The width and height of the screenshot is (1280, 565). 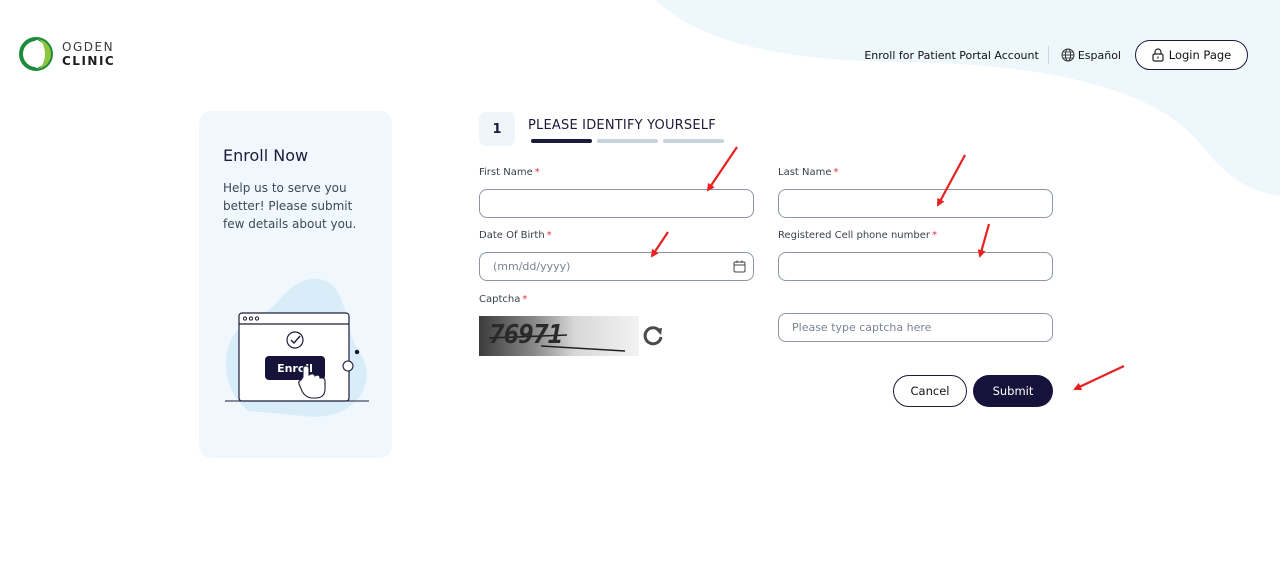 What do you see at coordinates (951, 55) in the screenshot?
I see `enroll-portal-link: Enroll for Patient Portal Account` at bounding box center [951, 55].